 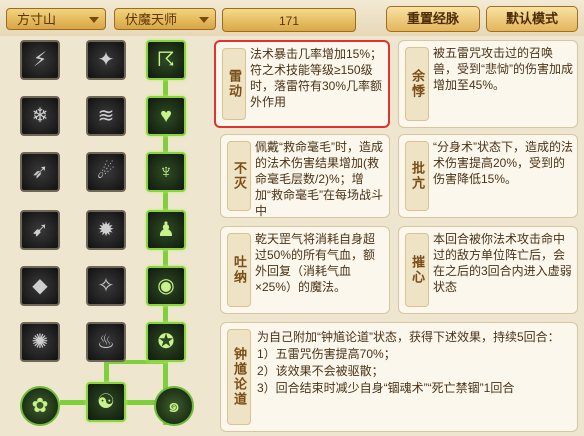 I want to click on school-dropdown: 方寸山, so click(x=56, y=19).